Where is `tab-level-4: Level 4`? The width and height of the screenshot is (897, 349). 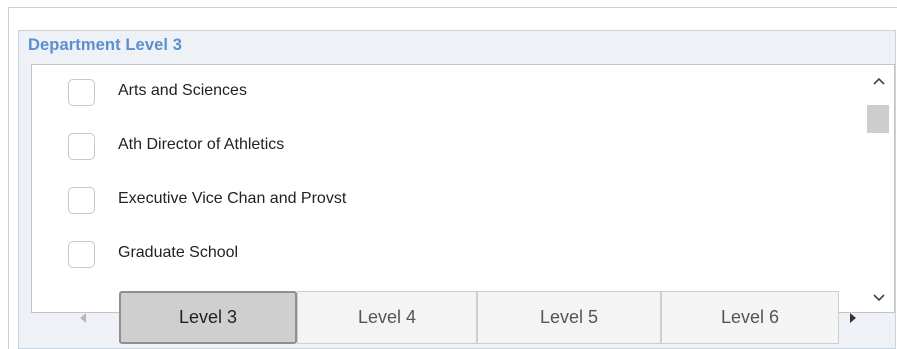
tab-level-4: Level 4 is located at coordinates (387, 317).